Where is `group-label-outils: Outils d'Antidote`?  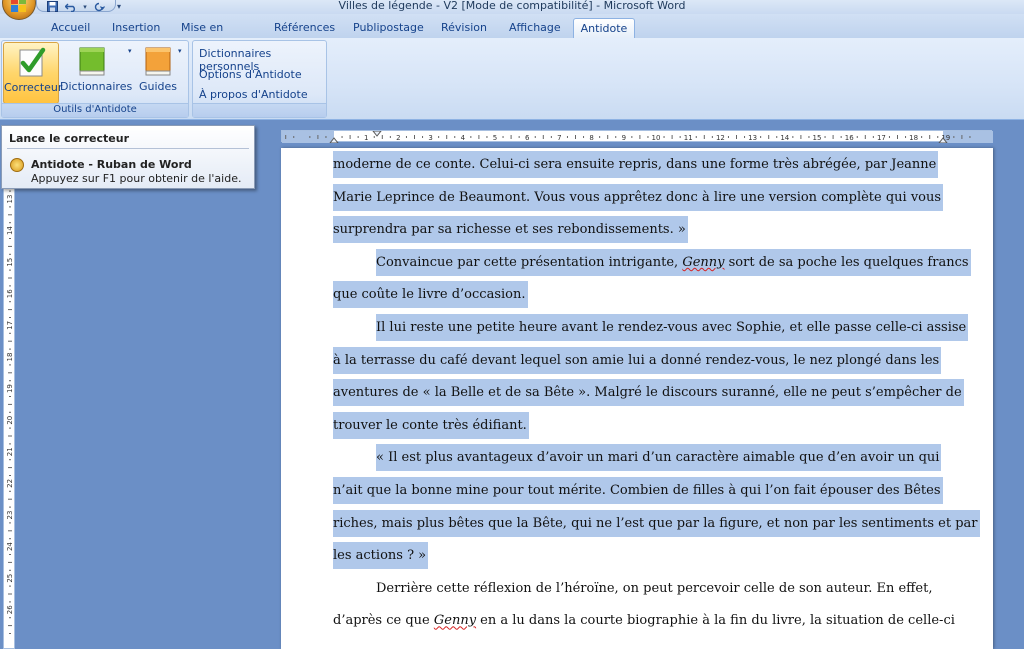
group-label-outils: Outils d'Antidote is located at coordinates (95, 110).